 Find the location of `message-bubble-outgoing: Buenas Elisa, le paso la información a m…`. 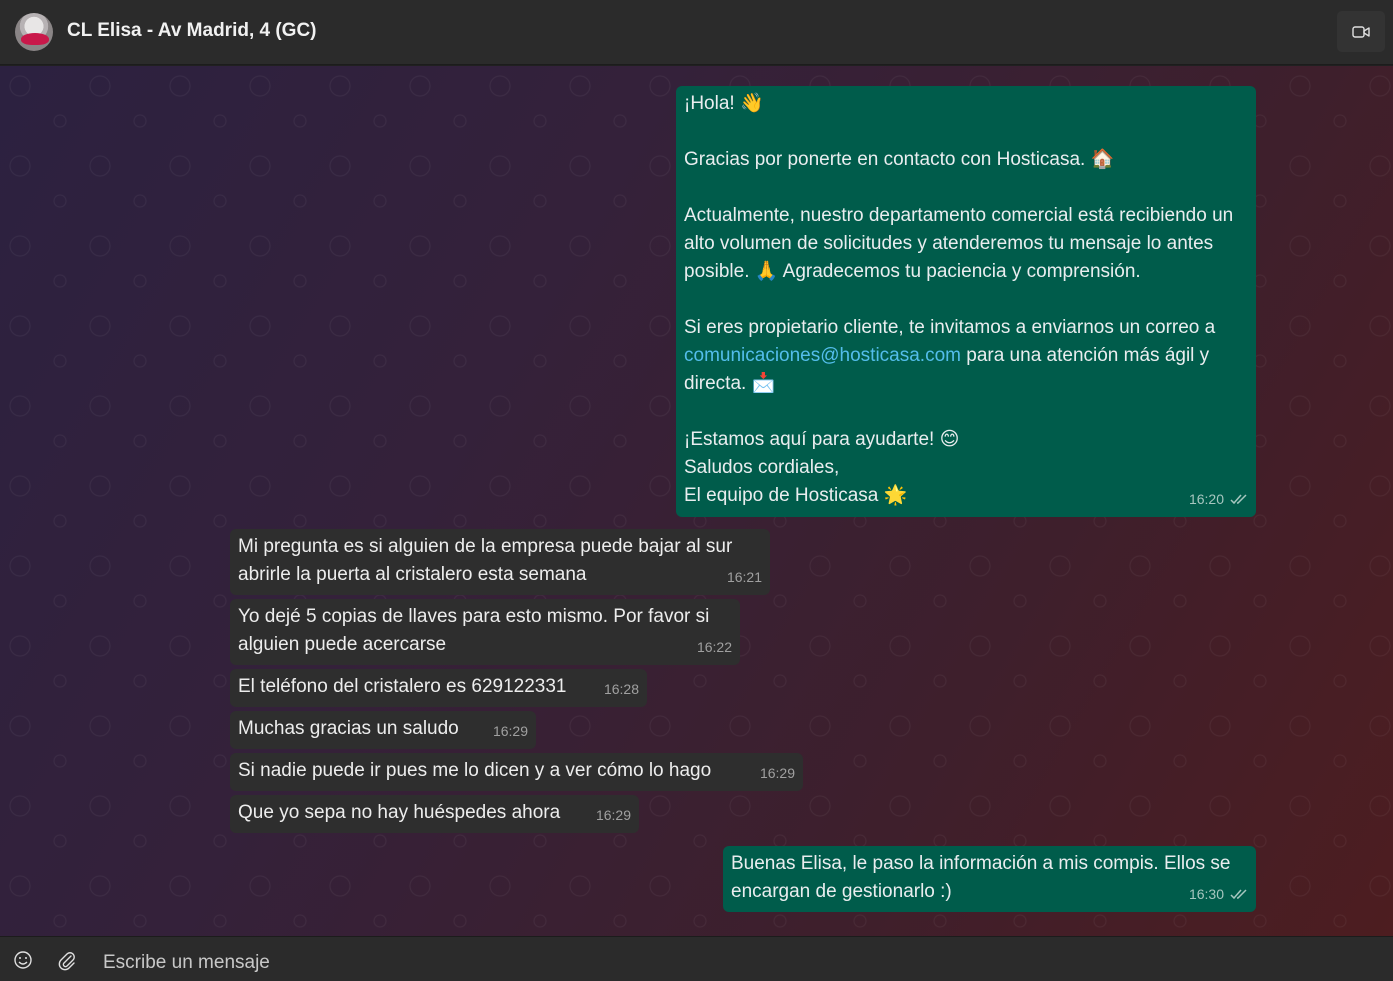

message-bubble-outgoing: Buenas Elisa, le paso la información a m… is located at coordinates (989, 879).